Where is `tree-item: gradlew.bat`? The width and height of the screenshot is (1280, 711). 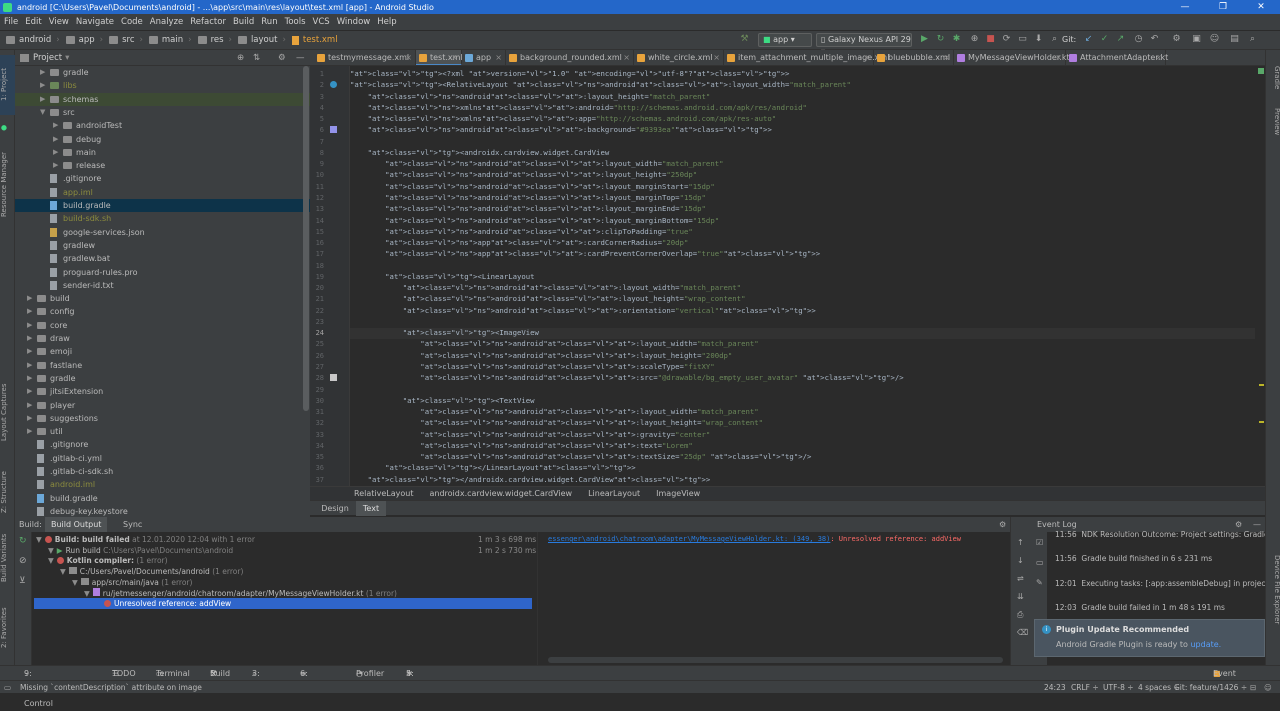
tree-item: gradlew.bat is located at coordinates (162, 258).